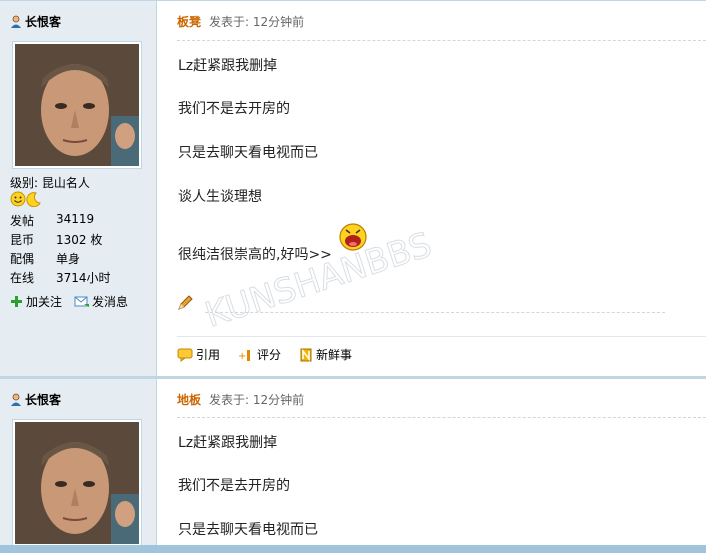 This screenshot has width=706, height=553. What do you see at coordinates (185, 355) in the screenshot?
I see `quote-icon` at bounding box center [185, 355].